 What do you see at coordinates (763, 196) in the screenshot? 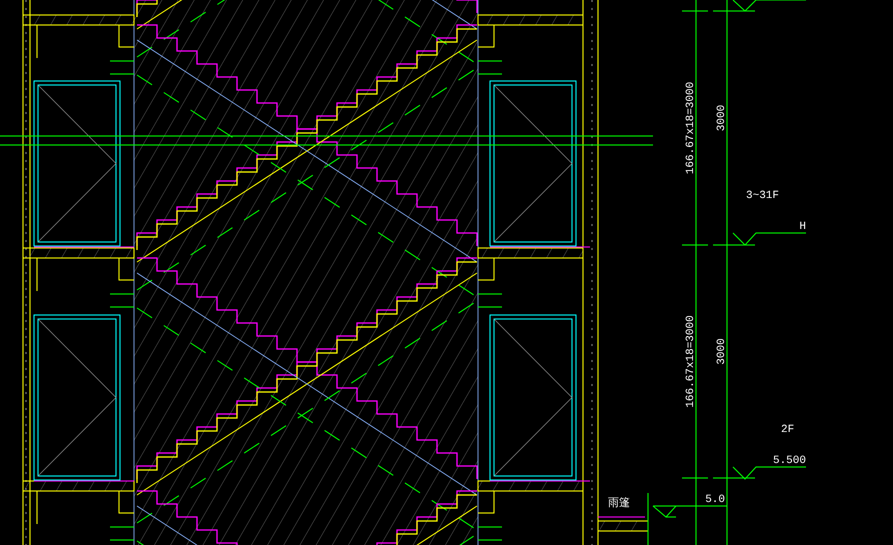
I see `floor-label: 3~31F` at bounding box center [763, 196].